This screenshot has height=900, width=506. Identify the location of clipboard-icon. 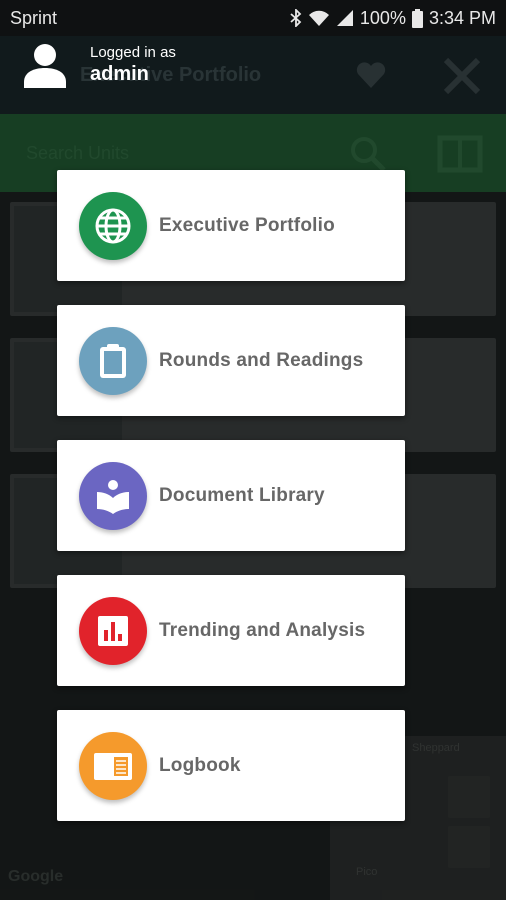
(113, 360).